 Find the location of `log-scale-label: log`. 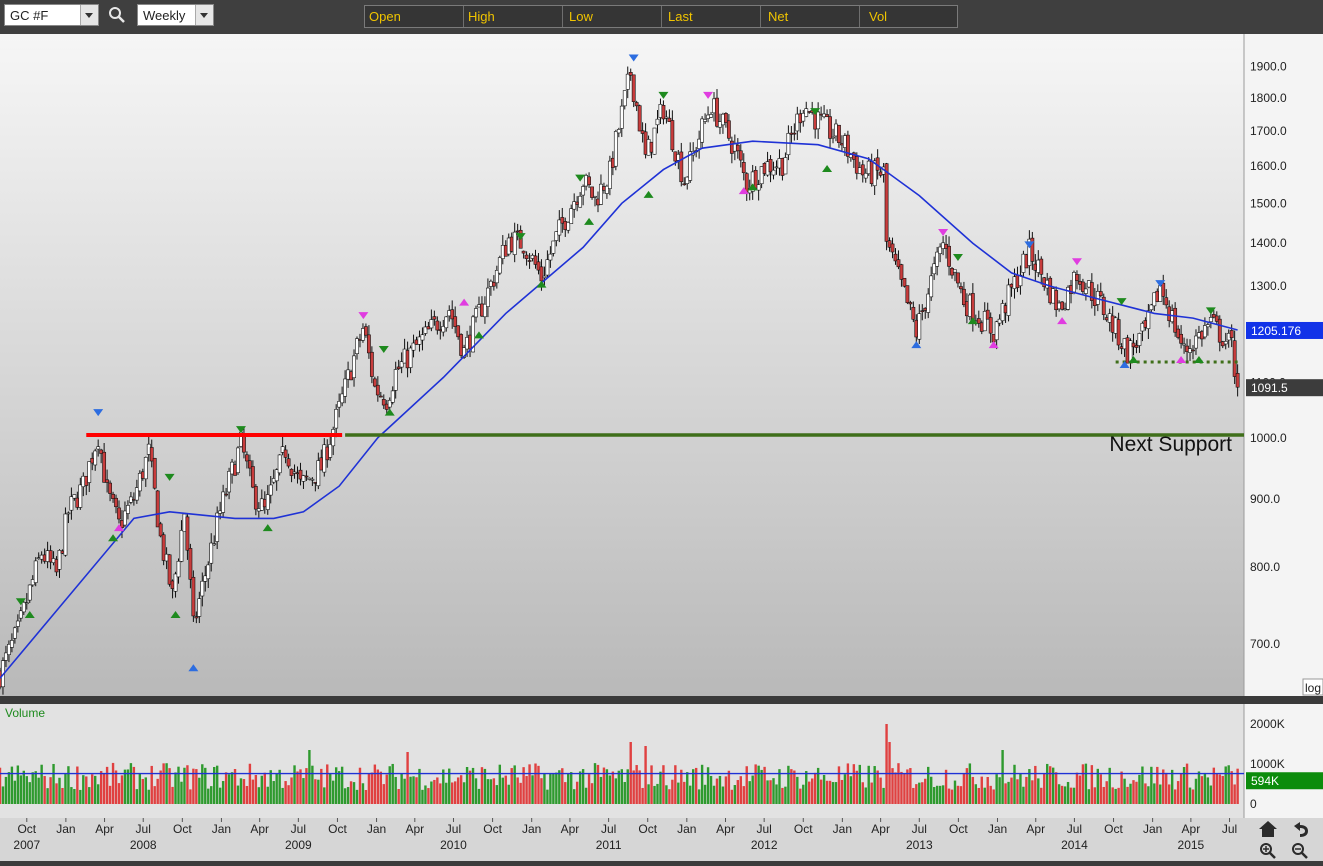

log-scale-label: log is located at coordinates (1313, 688).